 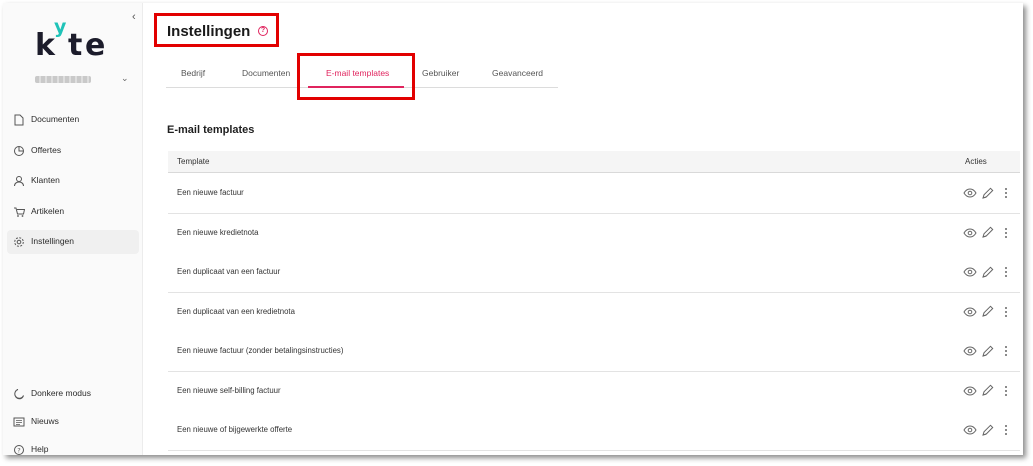 What do you see at coordinates (19, 212) in the screenshot?
I see `cart-icon` at bounding box center [19, 212].